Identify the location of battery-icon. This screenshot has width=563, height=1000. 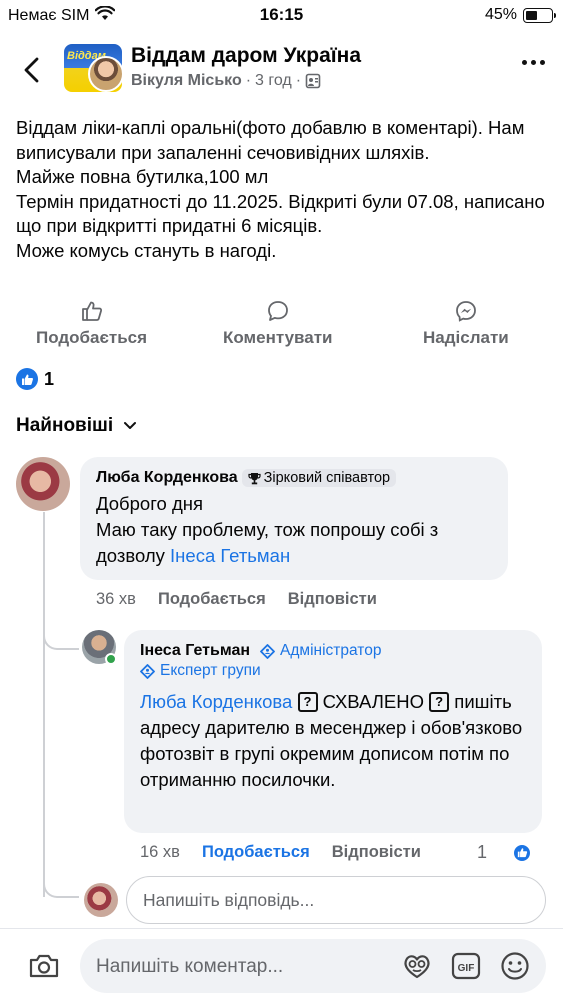
(539, 15).